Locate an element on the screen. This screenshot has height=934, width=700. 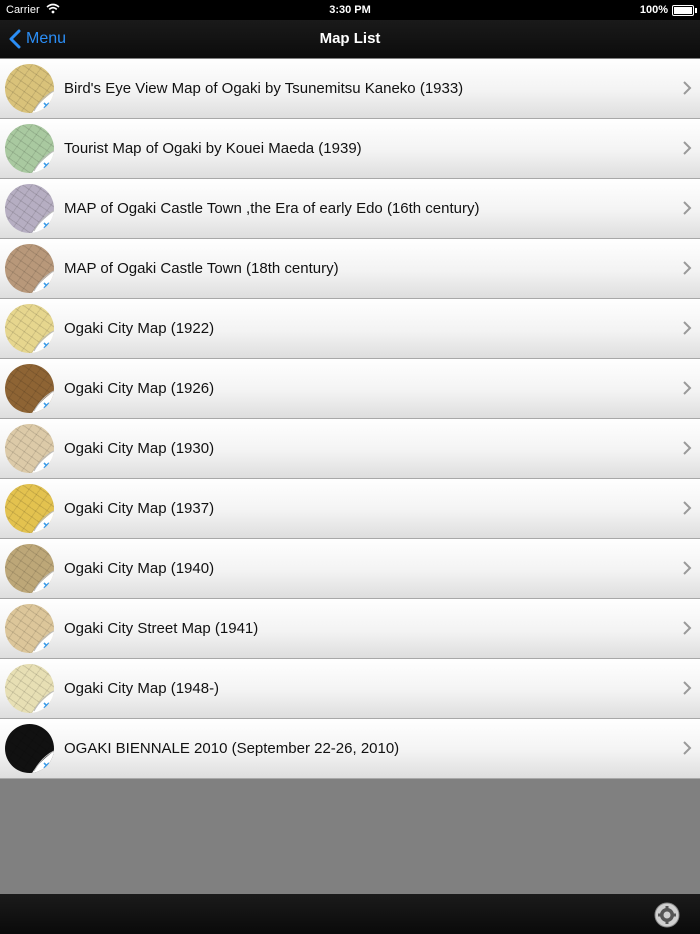
map-list-item: MAP of Ogaki Castle Town (18th century) is located at coordinates (350, 269).